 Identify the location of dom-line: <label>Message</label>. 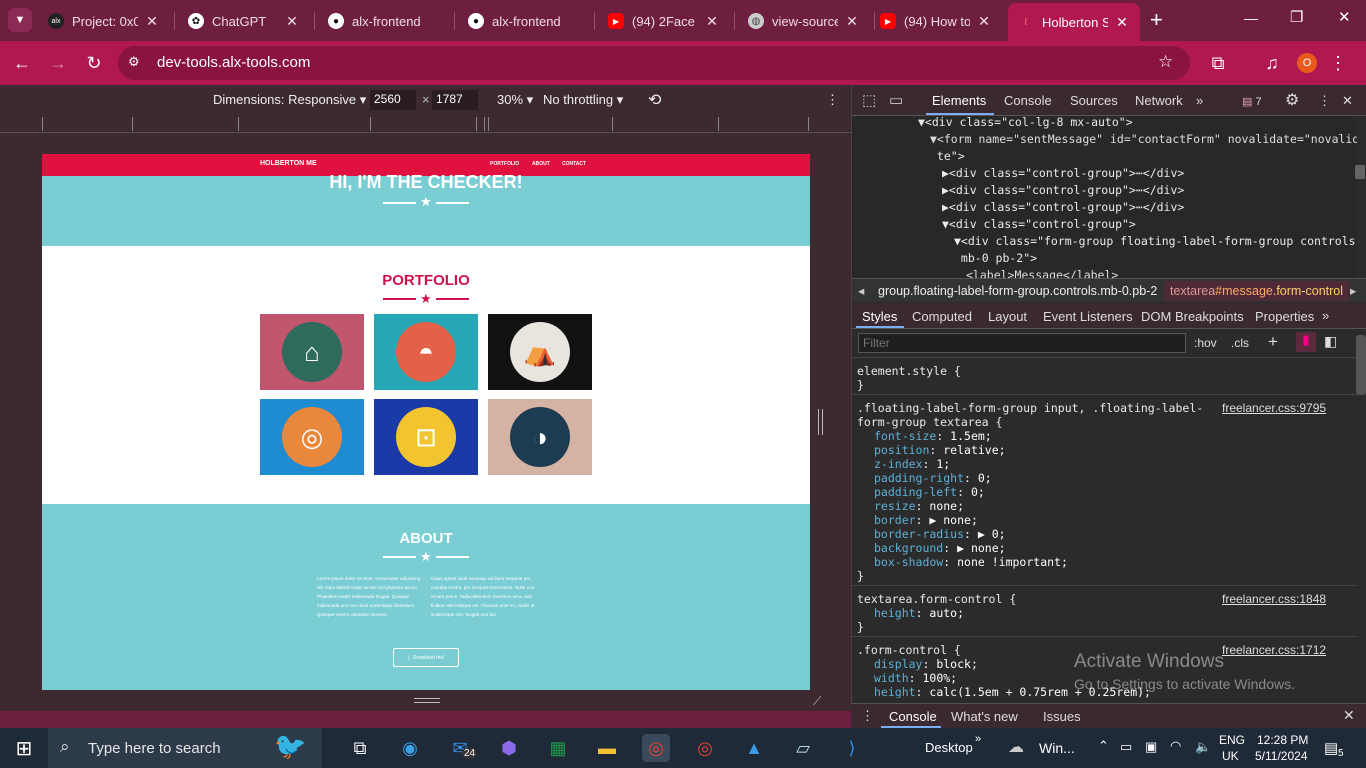
(1042, 272).